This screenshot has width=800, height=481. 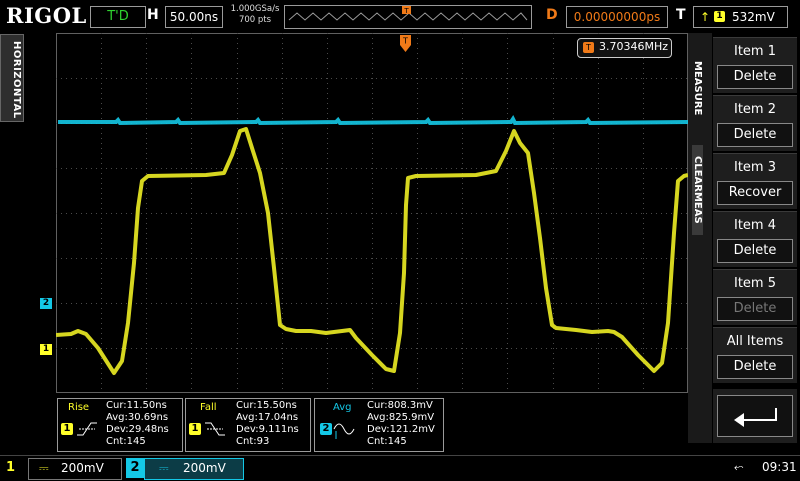 I want to click on menu-item-4-label: Item 4, so click(x=755, y=225).